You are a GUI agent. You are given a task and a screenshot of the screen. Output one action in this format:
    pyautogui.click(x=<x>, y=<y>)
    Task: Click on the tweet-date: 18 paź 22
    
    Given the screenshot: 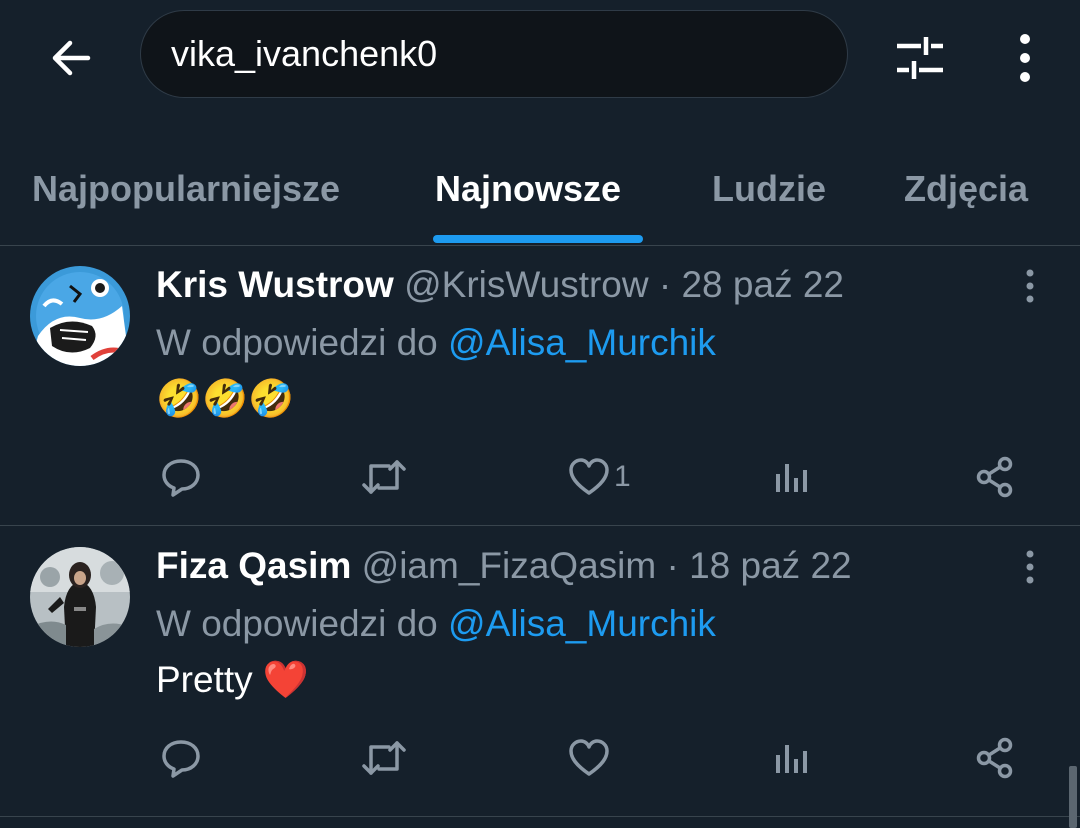 What is the action you would take?
    pyautogui.click(x=770, y=565)
    